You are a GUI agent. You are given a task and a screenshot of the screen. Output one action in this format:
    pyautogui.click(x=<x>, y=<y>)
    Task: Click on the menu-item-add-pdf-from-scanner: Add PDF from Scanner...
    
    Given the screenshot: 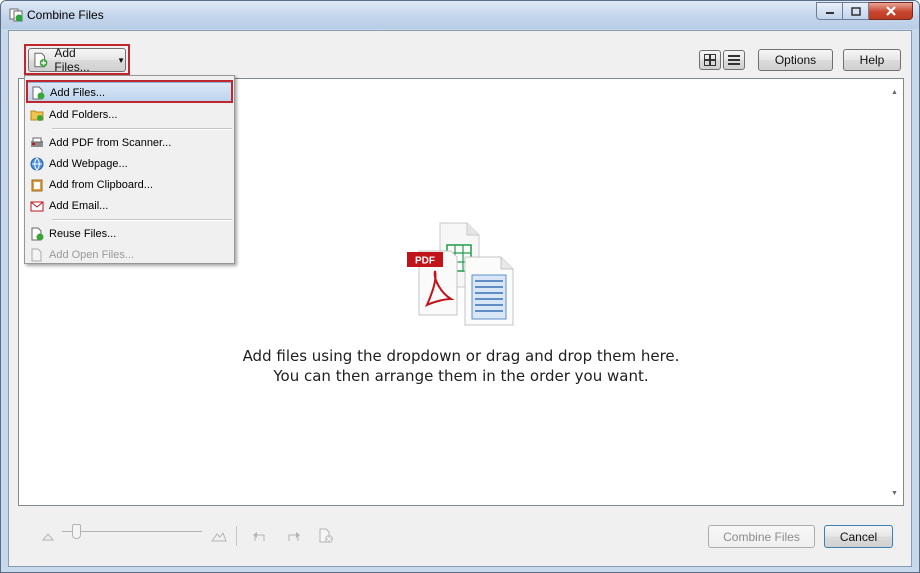 What is the action you would take?
    pyautogui.click(x=129, y=142)
    